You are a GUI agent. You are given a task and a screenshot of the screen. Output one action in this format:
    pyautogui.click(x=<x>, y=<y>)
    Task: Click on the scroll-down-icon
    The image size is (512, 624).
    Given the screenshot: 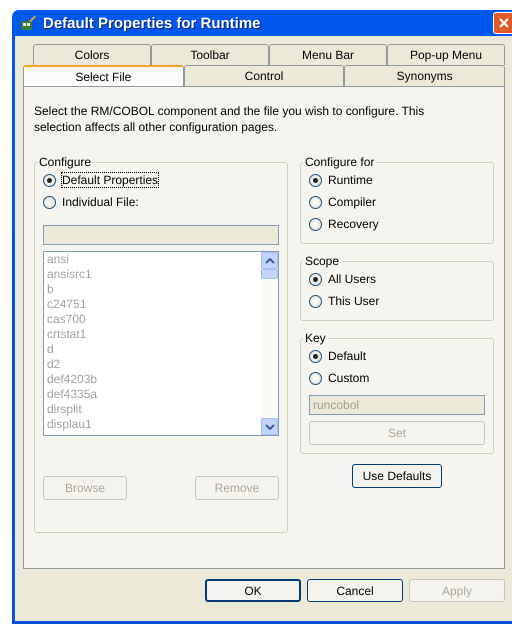 What is the action you would take?
    pyautogui.click(x=269, y=426)
    